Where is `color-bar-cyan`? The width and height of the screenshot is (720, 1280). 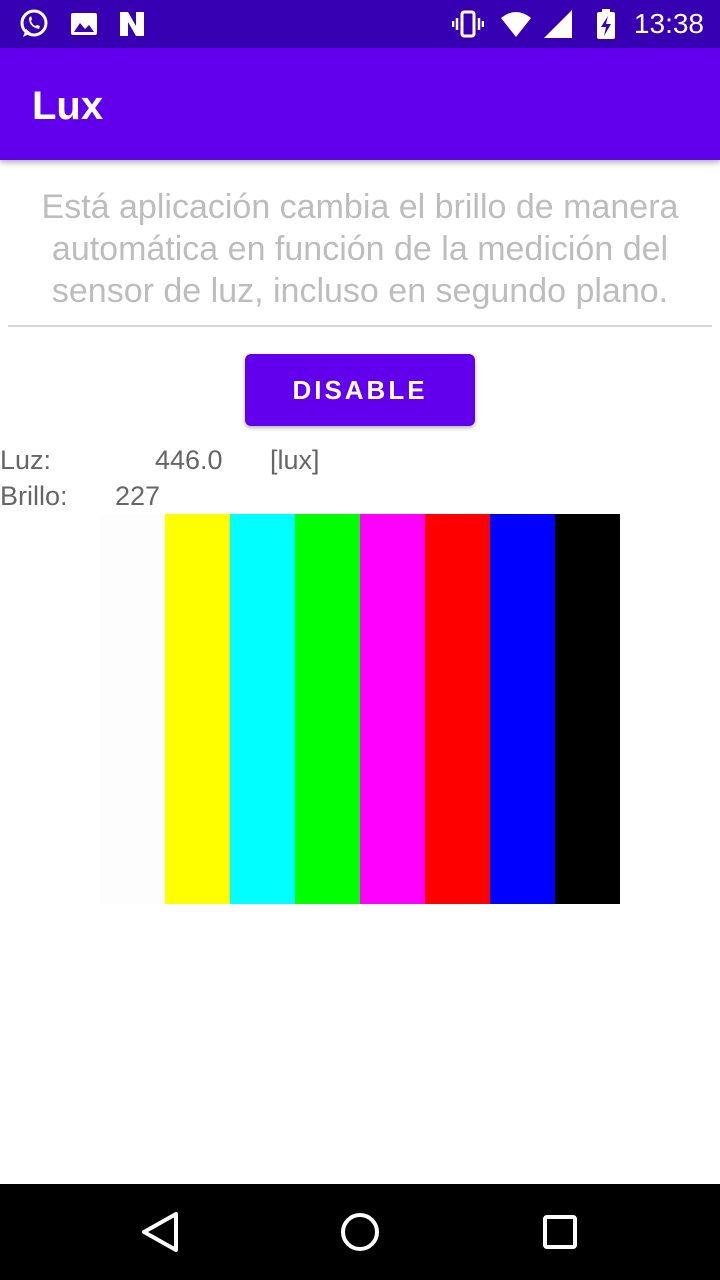
color-bar-cyan is located at coordinates (262, 709).